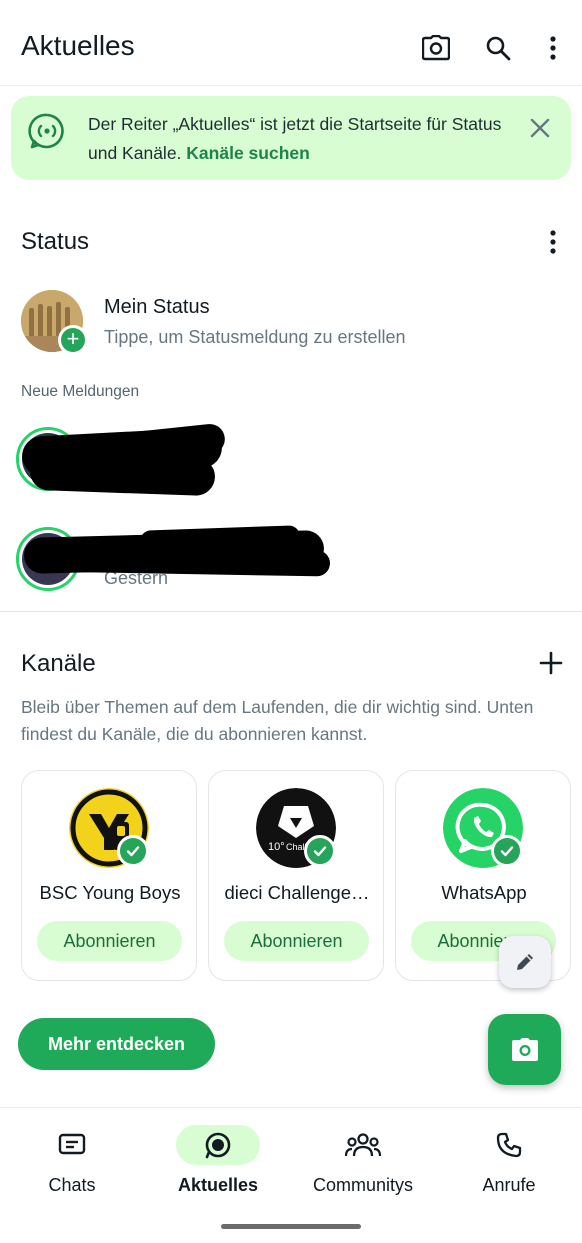  Describe the element at coordinates (363, 1185) in the screenshot. I see `nav-label: Communitys` at that location.